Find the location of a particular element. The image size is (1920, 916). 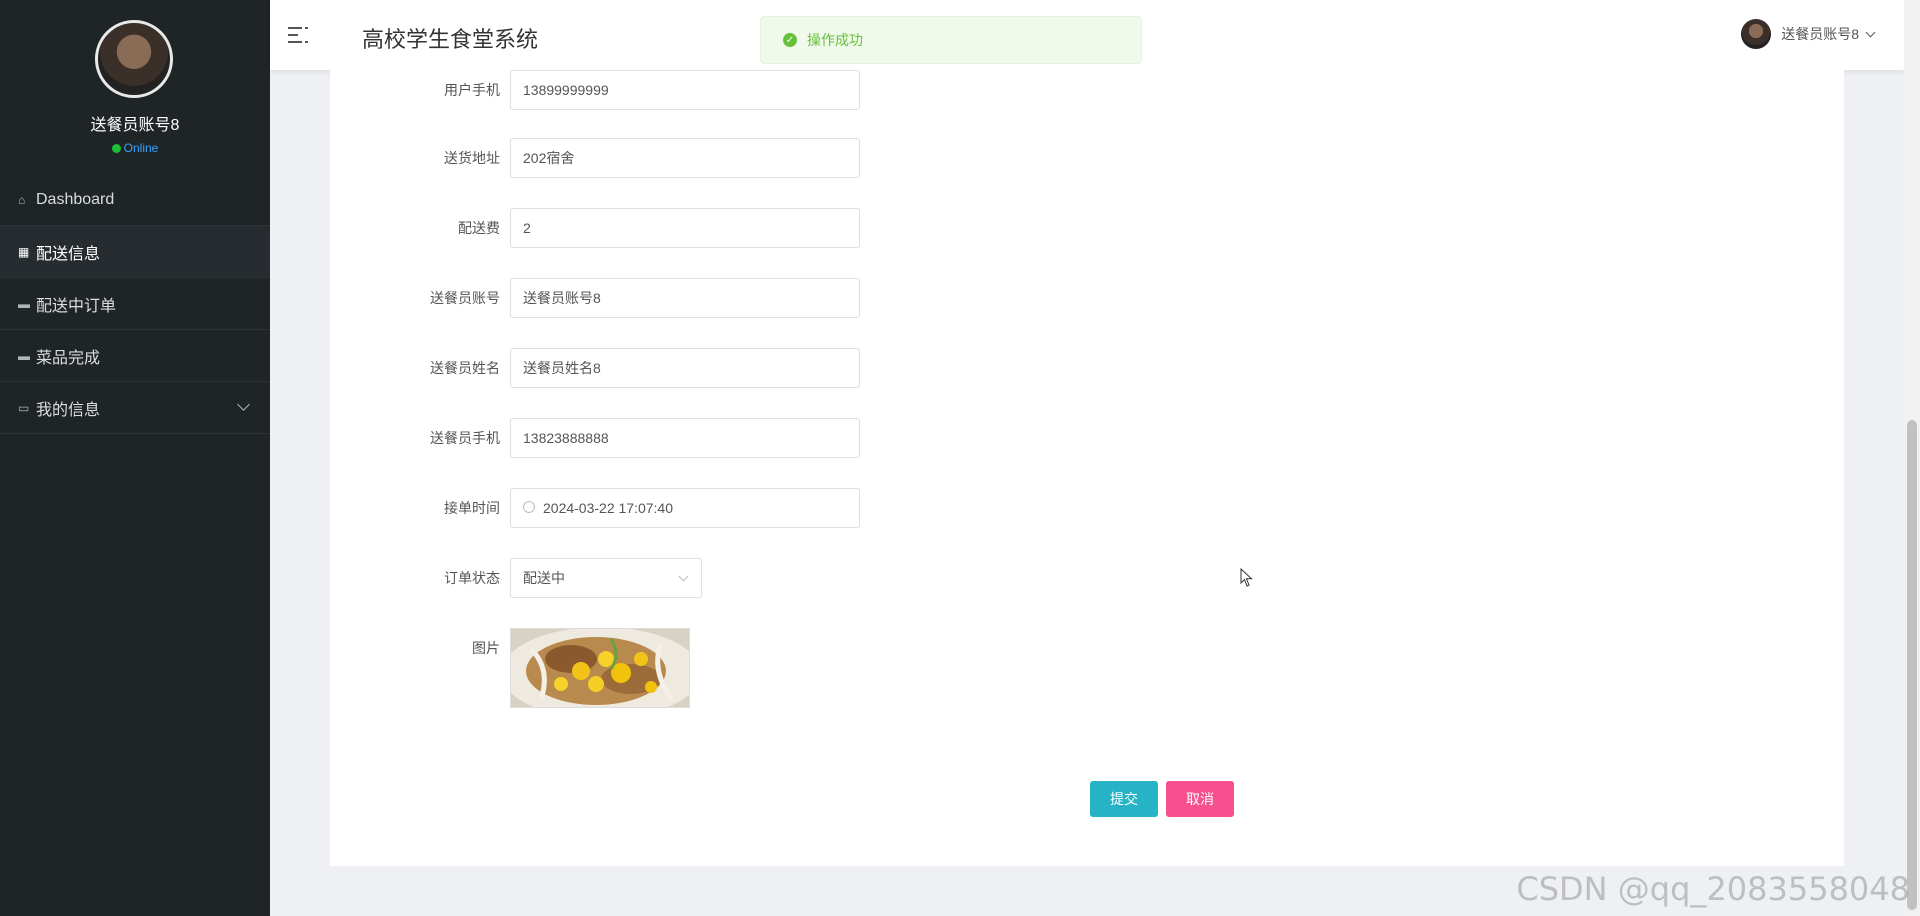

form-row-courier-account: 送餐员账号 送餐员账号8 is located at coordinates (780, 298).